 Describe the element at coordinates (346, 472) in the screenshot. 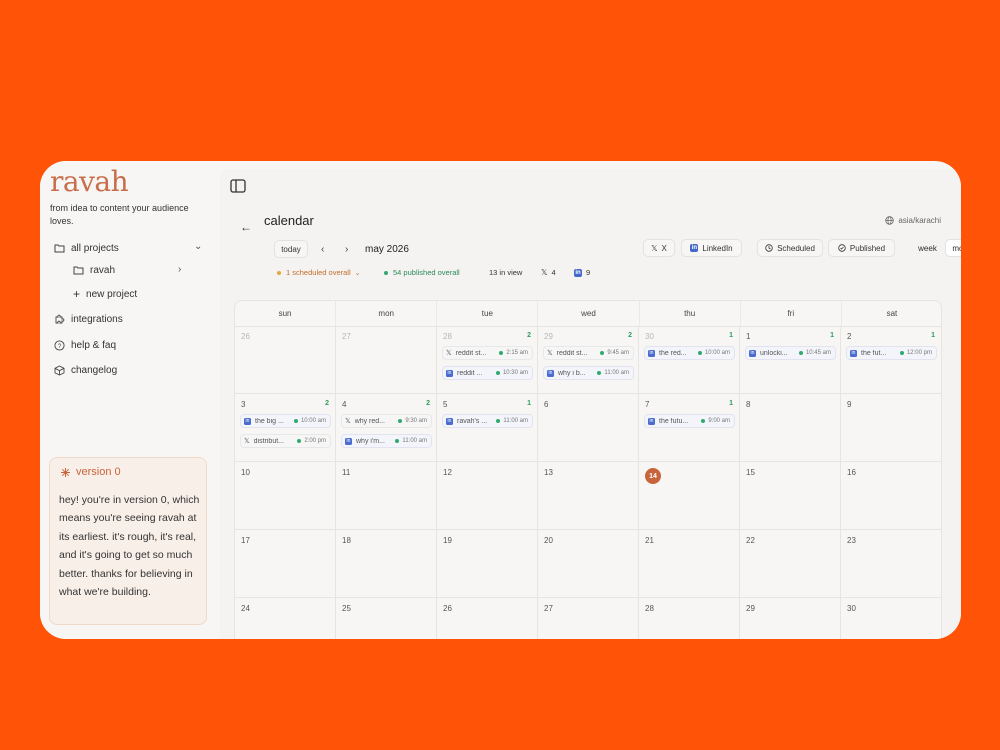

I see `day-number: 11` at that location.